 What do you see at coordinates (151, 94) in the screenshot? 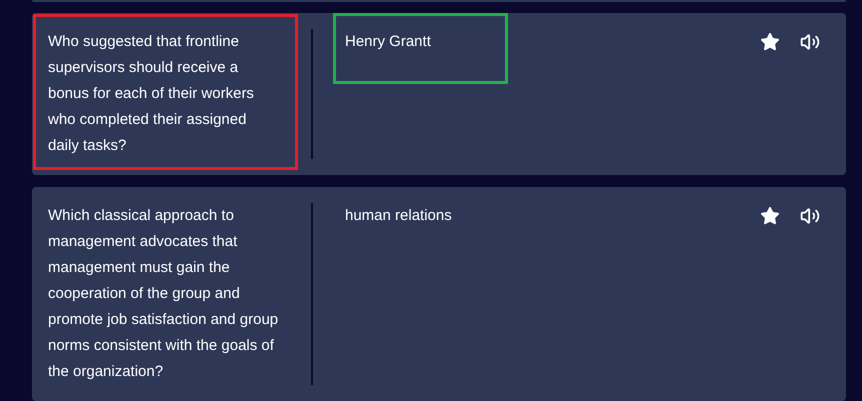
I see `term-text: Who suggested that frontline supervisors should receive a bonus for each of their workers who completed their assigned daily tasks?` at bounding box center [151, 94].